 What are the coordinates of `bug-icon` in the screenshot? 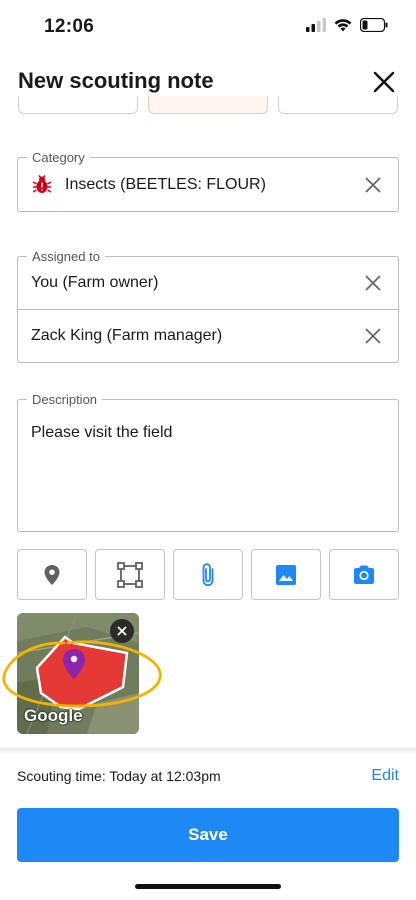 It's located at (42, 185).